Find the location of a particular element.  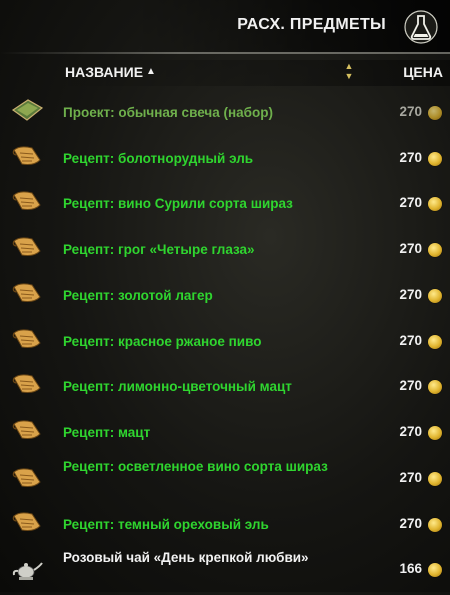

item-row: Проект: обычная свеча (набор) 270 is located at coordinates (225, 112).